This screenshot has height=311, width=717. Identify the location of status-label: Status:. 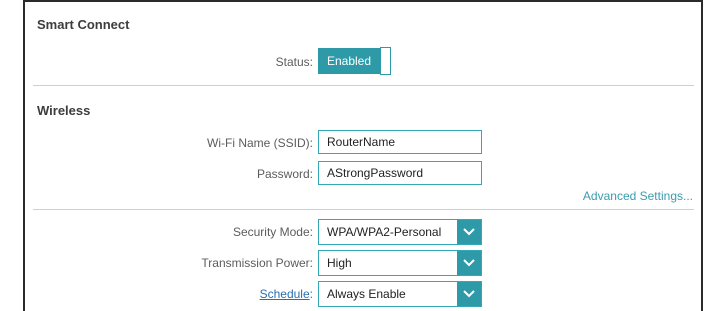
(294, 62).